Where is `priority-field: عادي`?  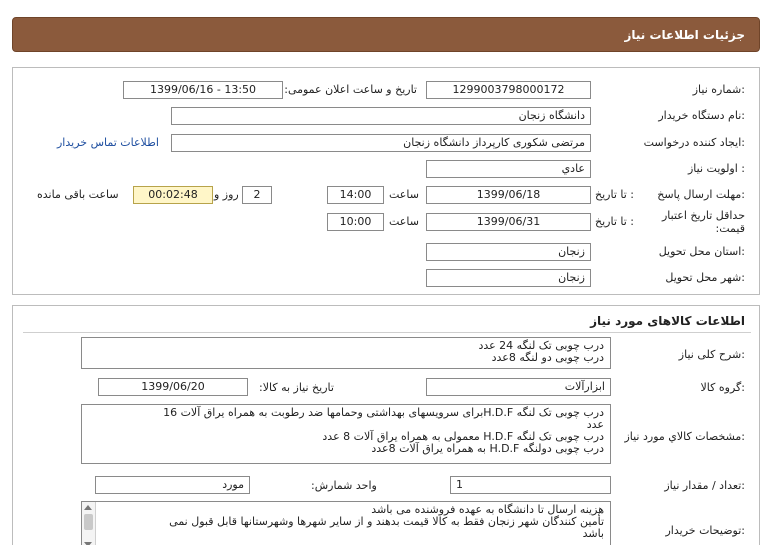 priority-field: عادي is located at coordinates (508, 169).